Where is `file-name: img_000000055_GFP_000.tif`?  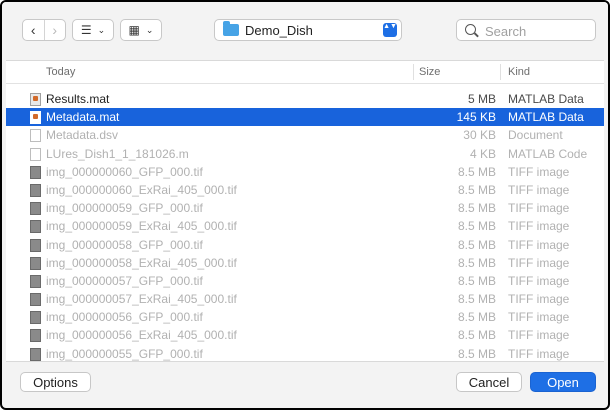 file-name: img_000000055_GFP_000.tif is located at coordinates (124, 353).